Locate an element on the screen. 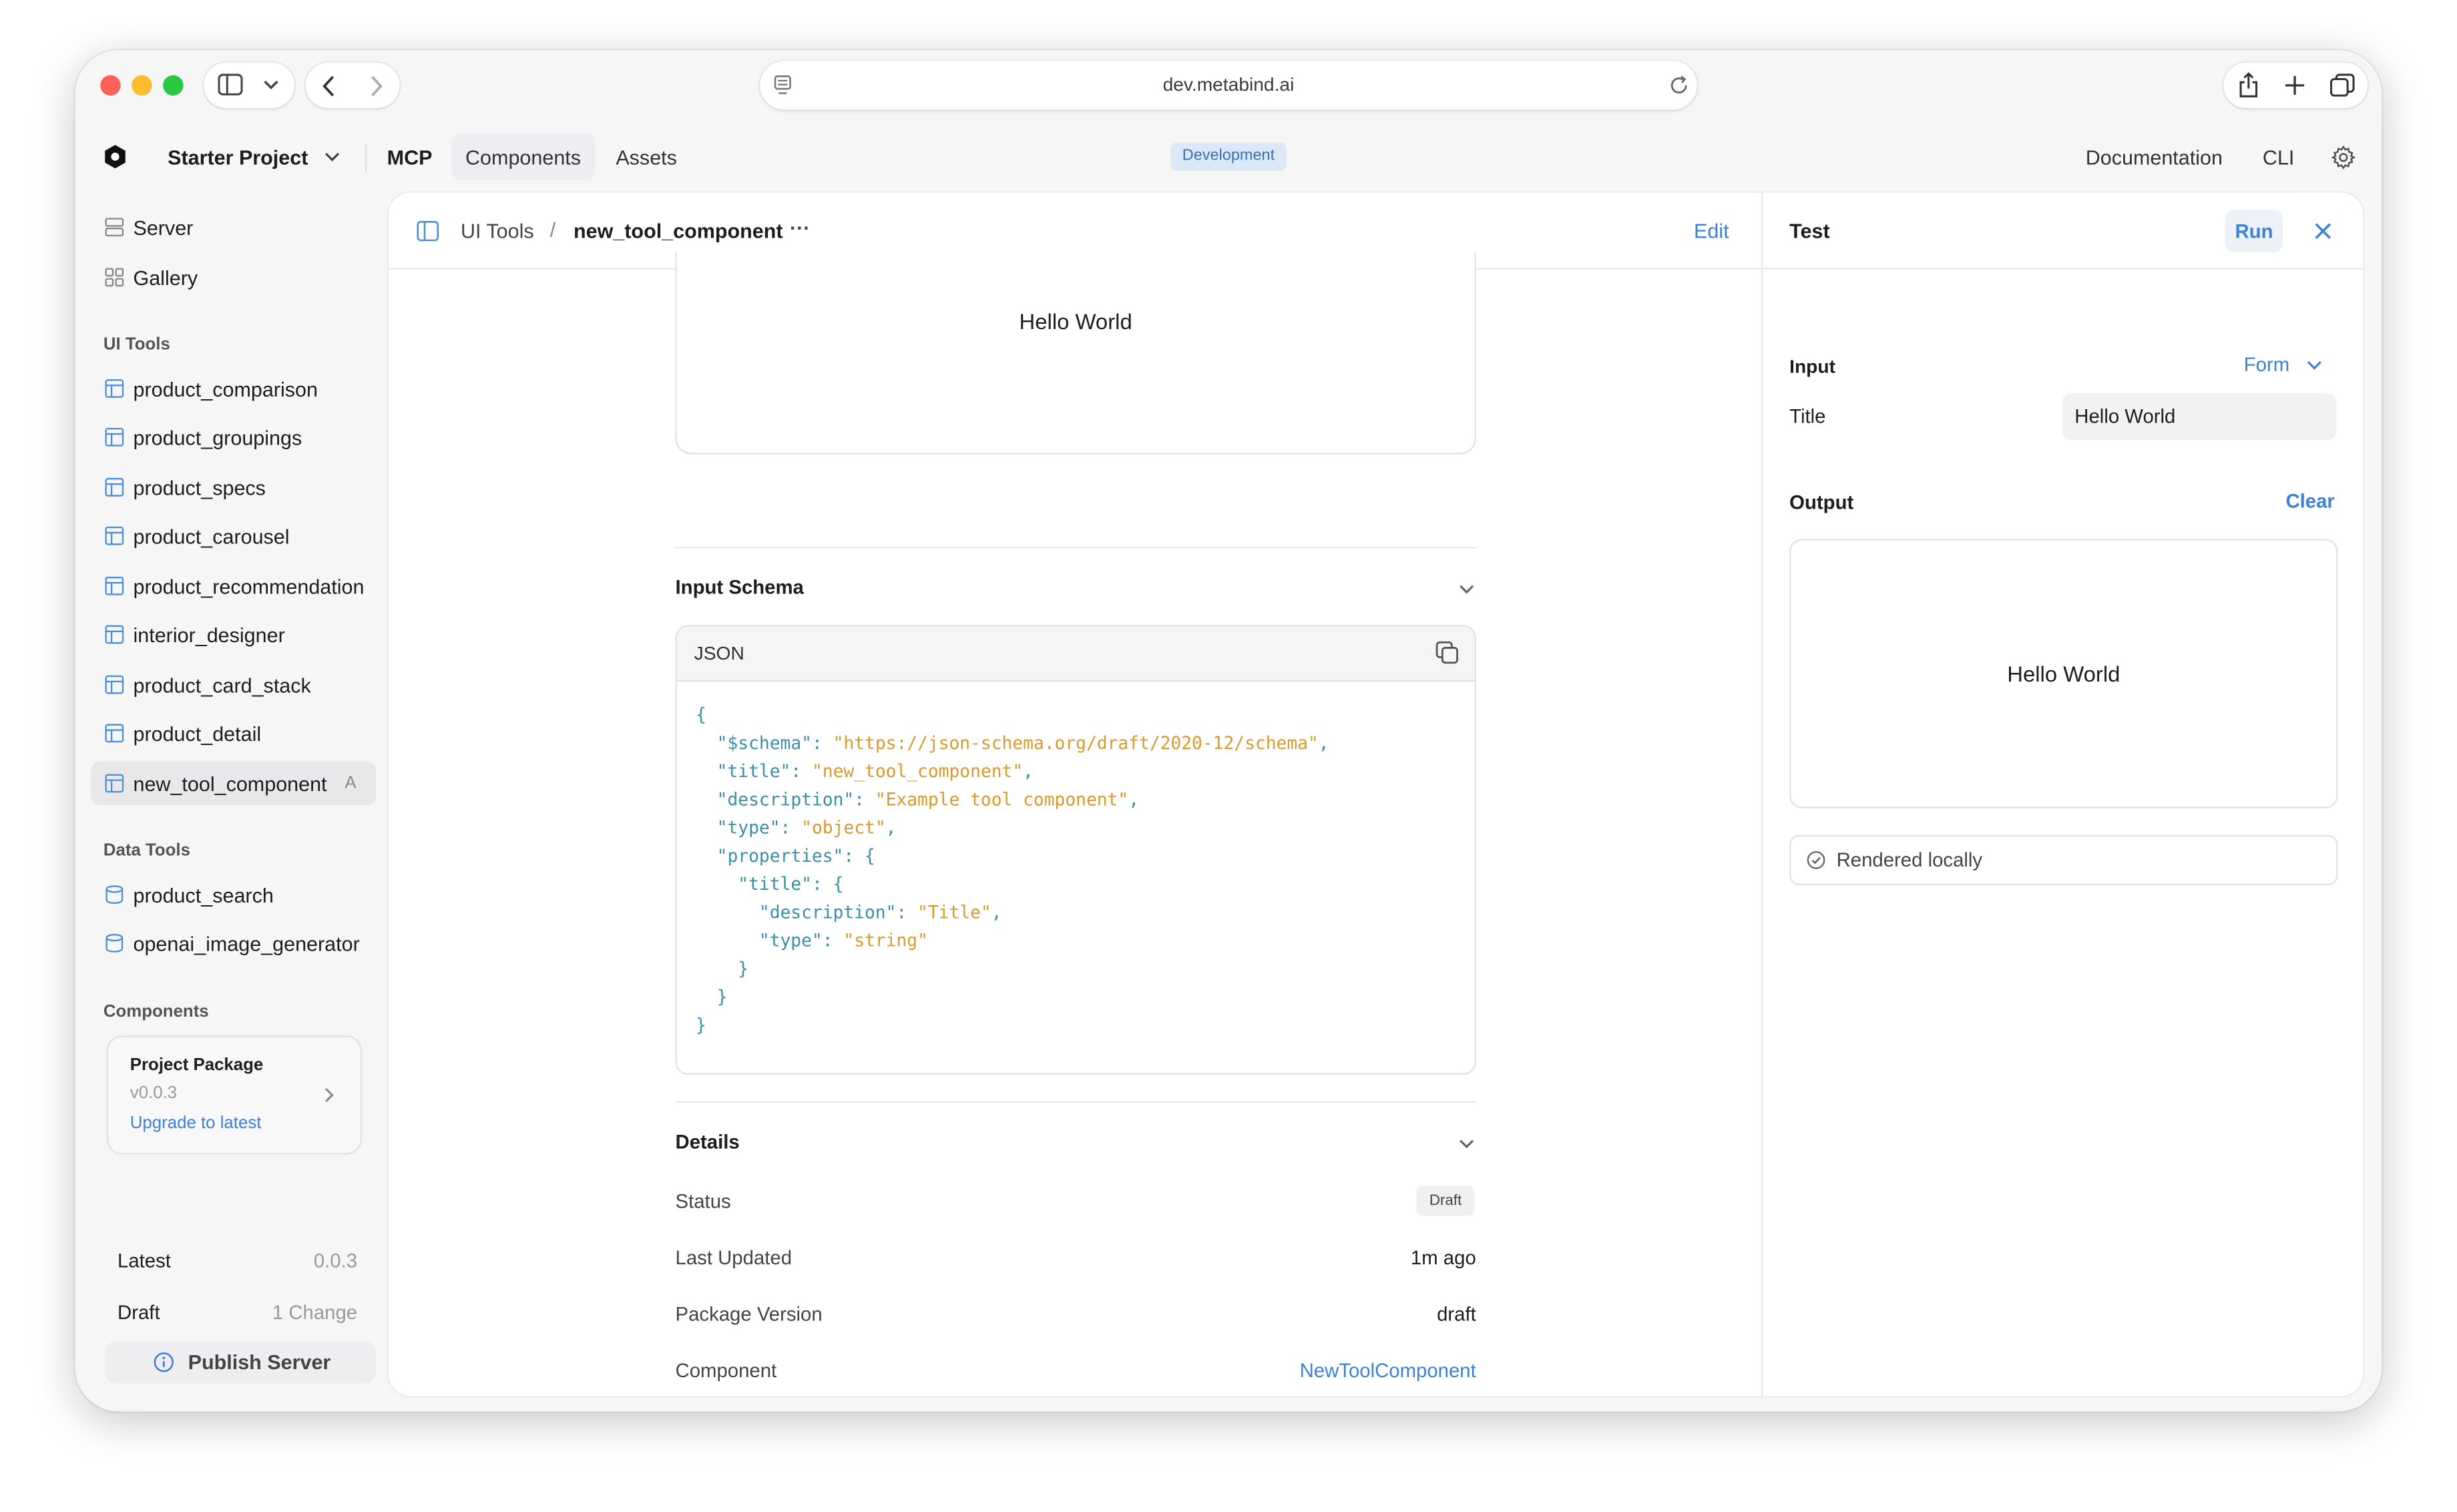  sidebar-item-label: product_card_stack is located at coordinates (222, 686).